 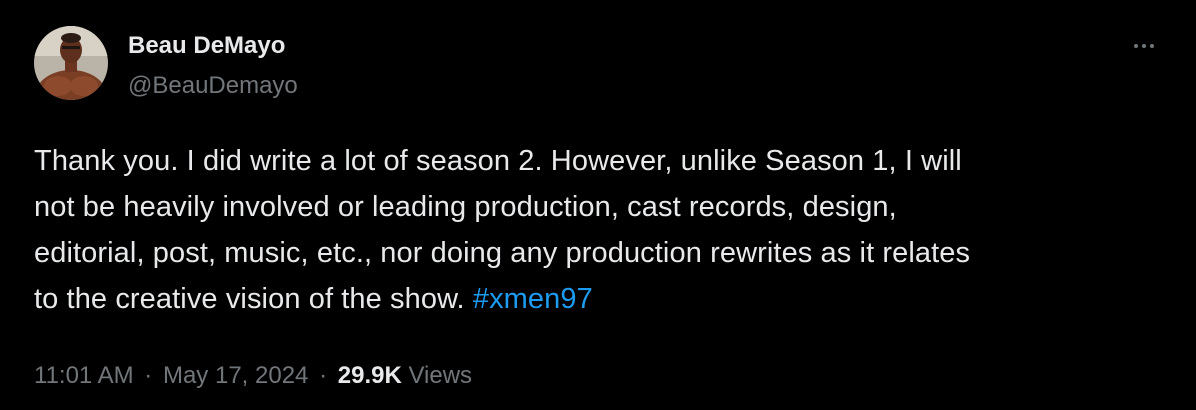 I want to click on author-display-name: Beau DeMayo, so click(x=206, y=46).